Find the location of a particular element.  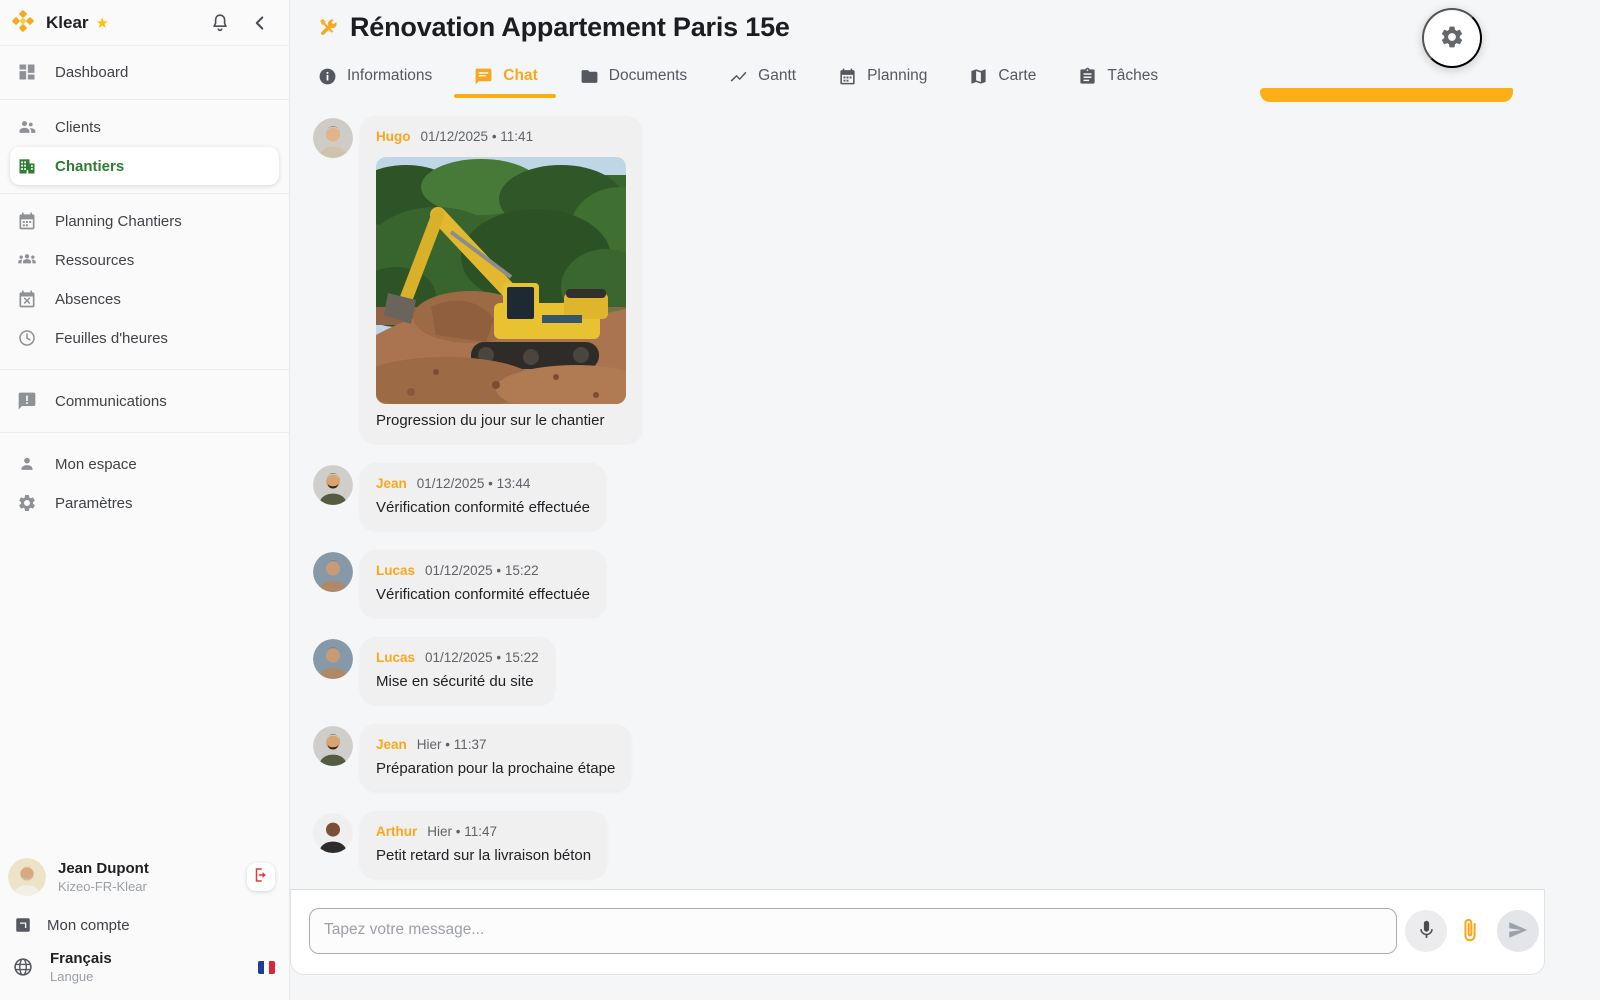

account-label: Mon compte is located at coordinates (88, 925).